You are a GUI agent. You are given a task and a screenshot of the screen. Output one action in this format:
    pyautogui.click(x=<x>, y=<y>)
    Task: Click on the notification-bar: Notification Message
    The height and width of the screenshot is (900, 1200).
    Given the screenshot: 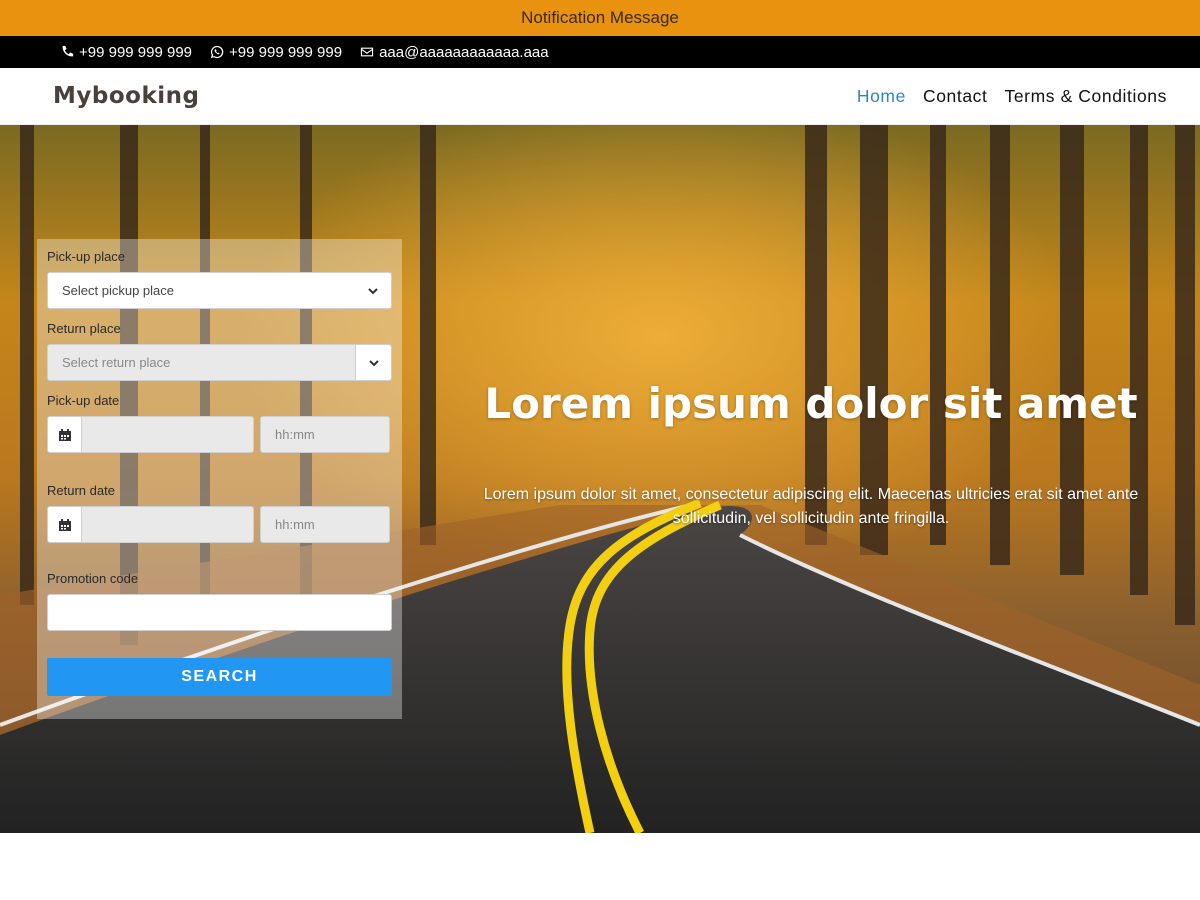 What is the action you would take?
    pyautogui.click(x=600, y=18)
    